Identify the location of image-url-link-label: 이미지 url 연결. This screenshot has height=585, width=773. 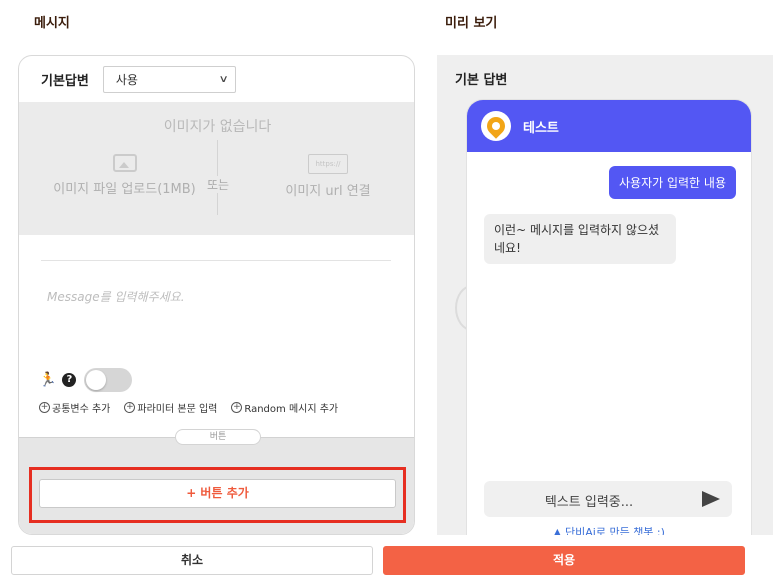
(328, 191).